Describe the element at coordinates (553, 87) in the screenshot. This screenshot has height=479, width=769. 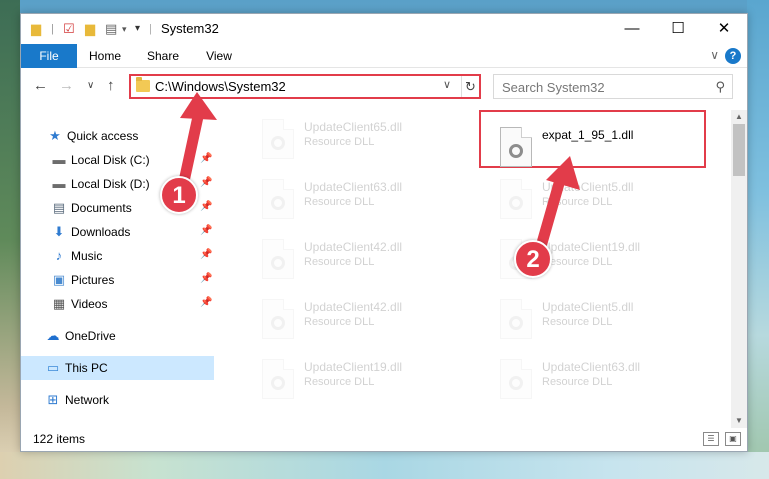
I see `search-input: Search System32` at that location.